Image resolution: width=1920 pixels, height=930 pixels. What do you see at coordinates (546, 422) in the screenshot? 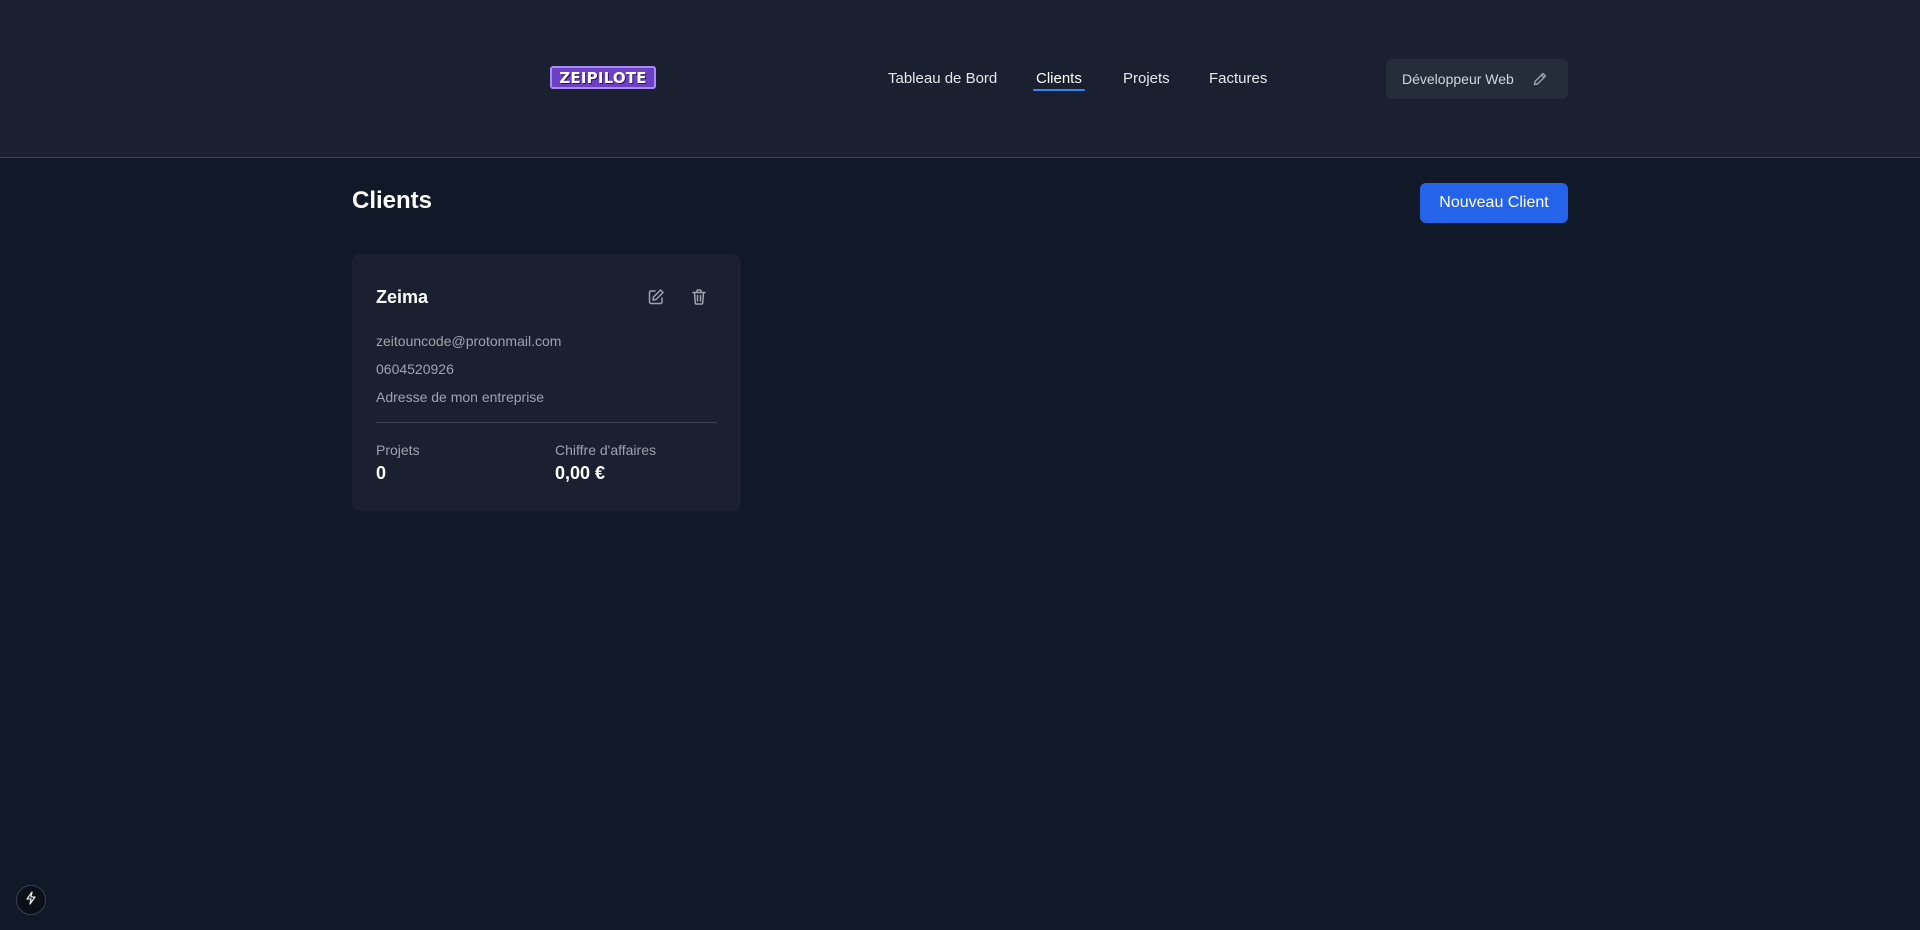
I see `card-divider` at bounding box center [546, 422].